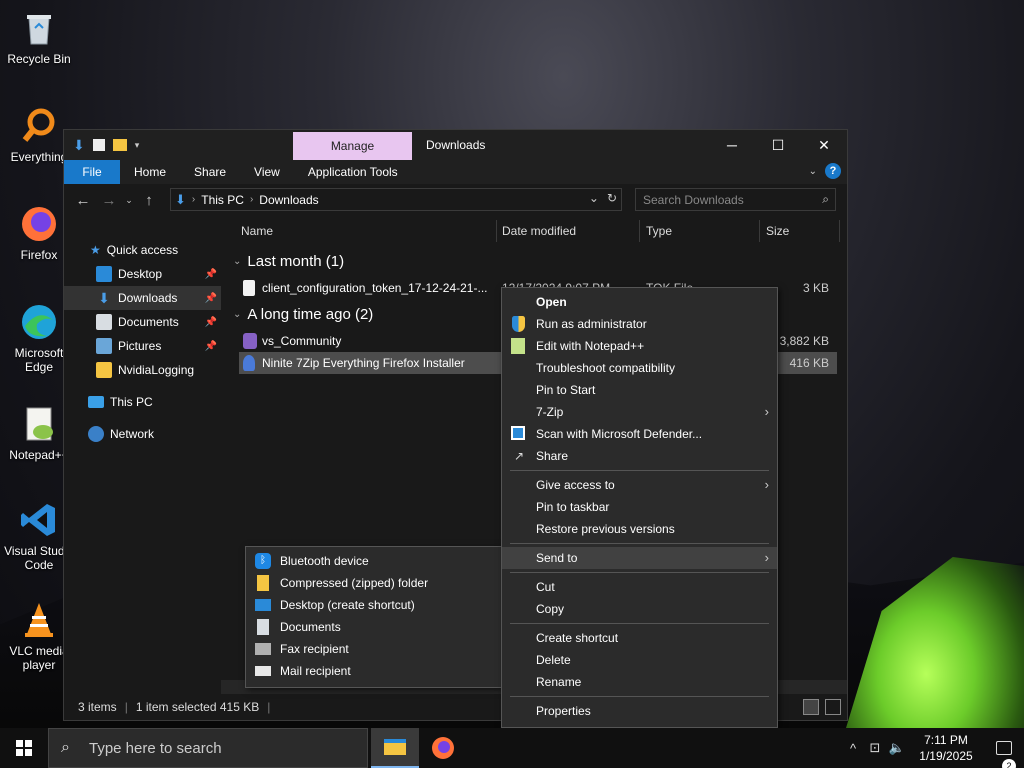 The width and height of the screenshot is (1024, 768). What do you see at coordinates (92, 172) in the screenshot?
I see `tab-file: File` at bounding box center [92, 172].